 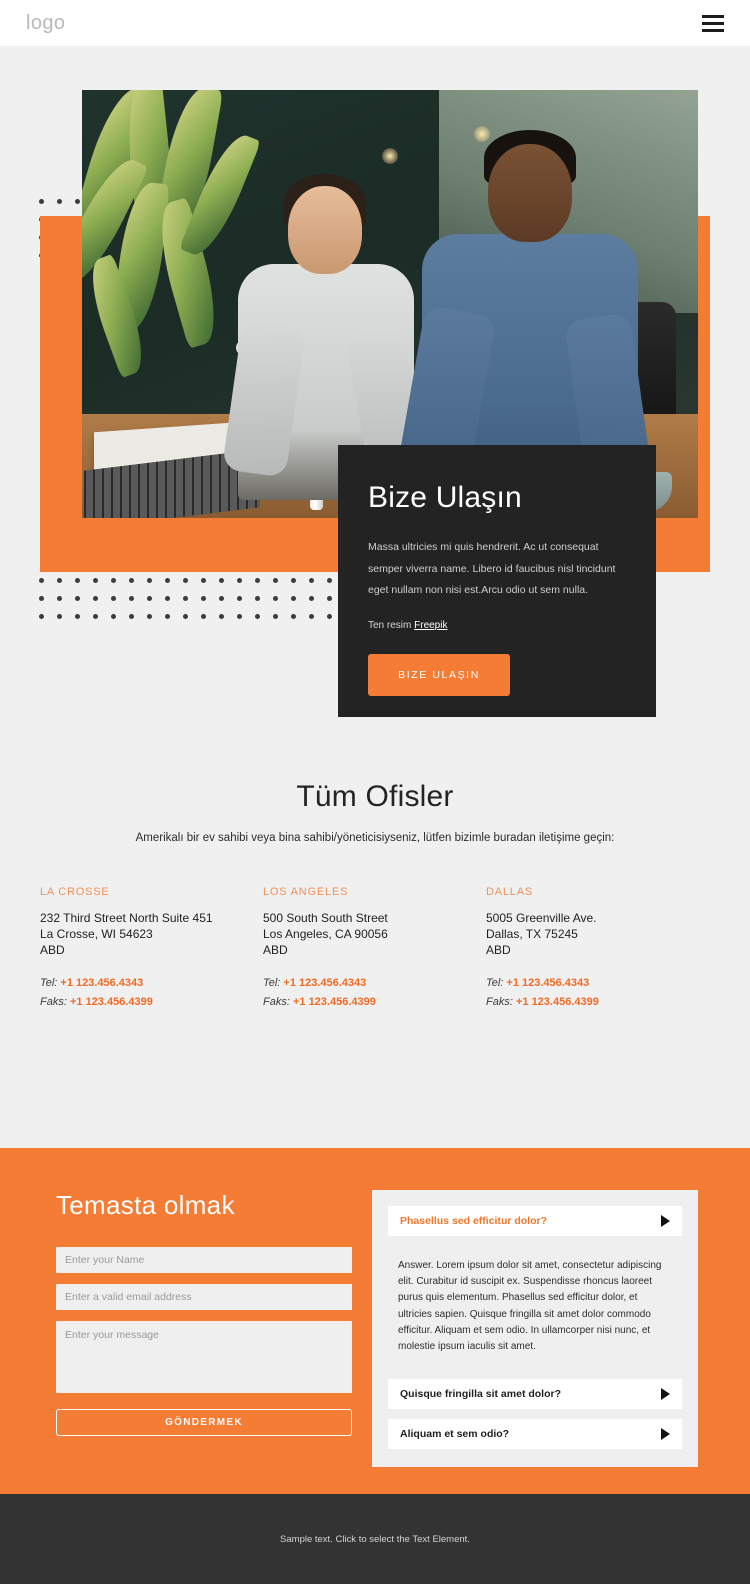 What do you see at coordinates (535, 1414) in the screenshot?
I see `faq-spacer` at bounding box center [535, 1414].